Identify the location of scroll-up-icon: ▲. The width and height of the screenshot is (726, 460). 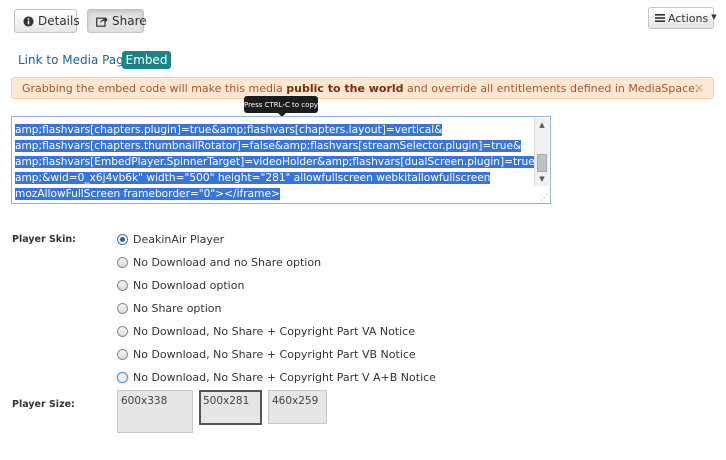
(542, 125).